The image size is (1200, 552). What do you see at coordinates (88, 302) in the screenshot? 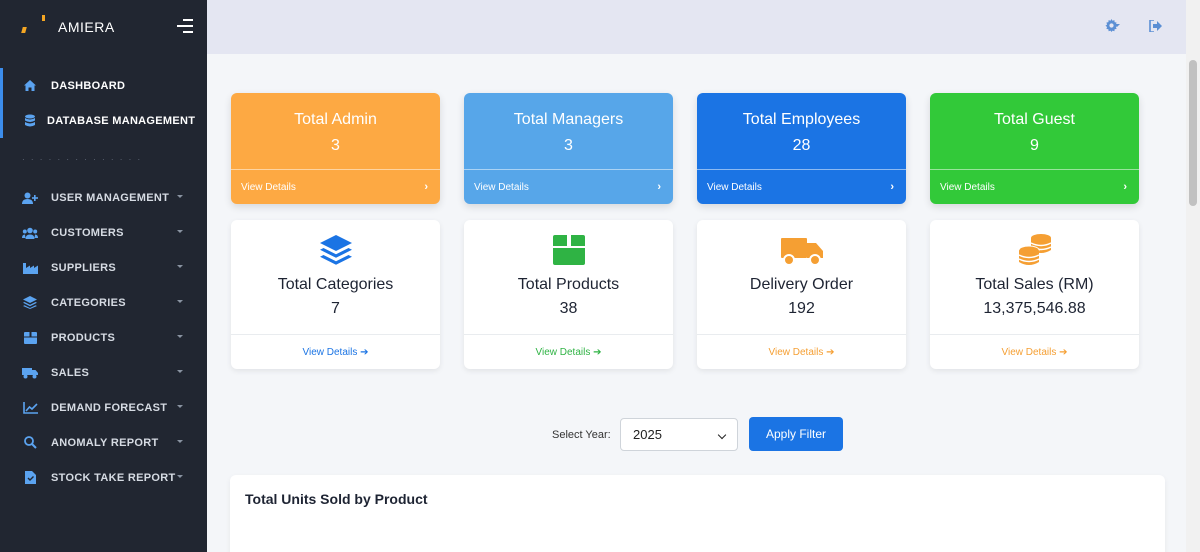
I see `sidebar-item-label: CATEGORIES` at bounding box center [88, 302].